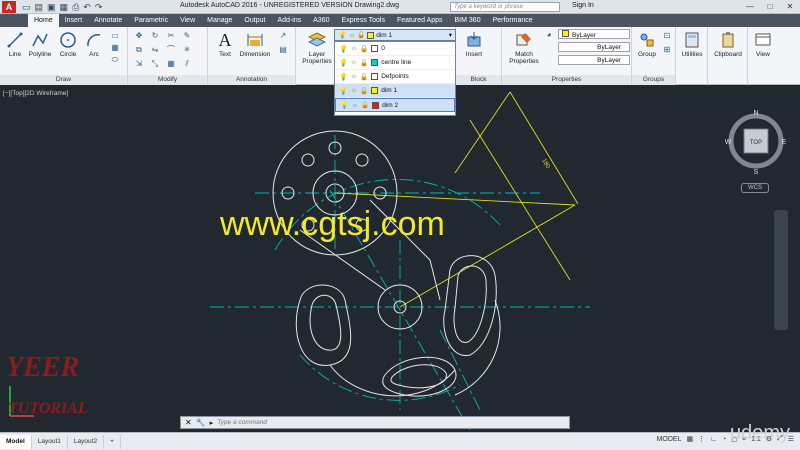 This screenshot has height=450, width=800. Describe the element at coordinates (289, 20) in the screenshot. I see `tab-addins: Add-ins` at that location.